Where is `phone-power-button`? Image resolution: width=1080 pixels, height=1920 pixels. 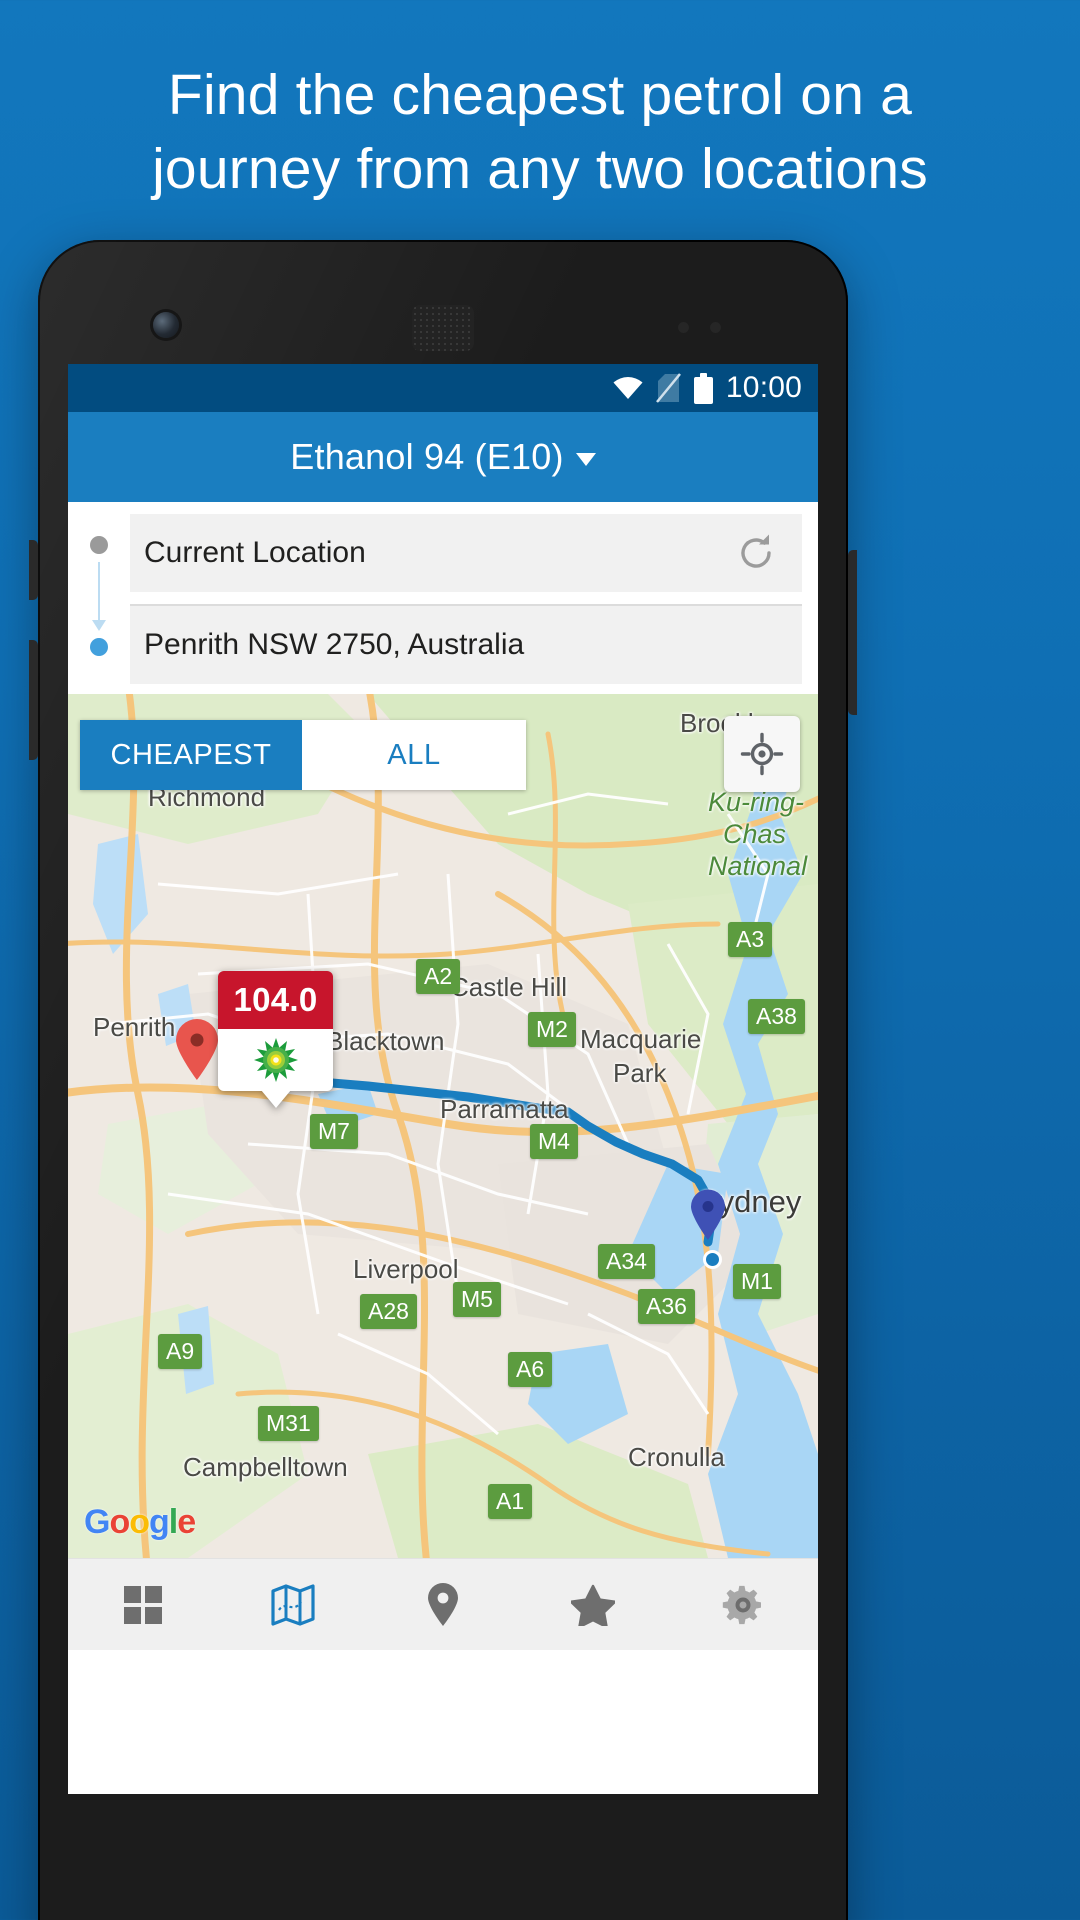
phone-power-button is located at coordinates (852, 632).